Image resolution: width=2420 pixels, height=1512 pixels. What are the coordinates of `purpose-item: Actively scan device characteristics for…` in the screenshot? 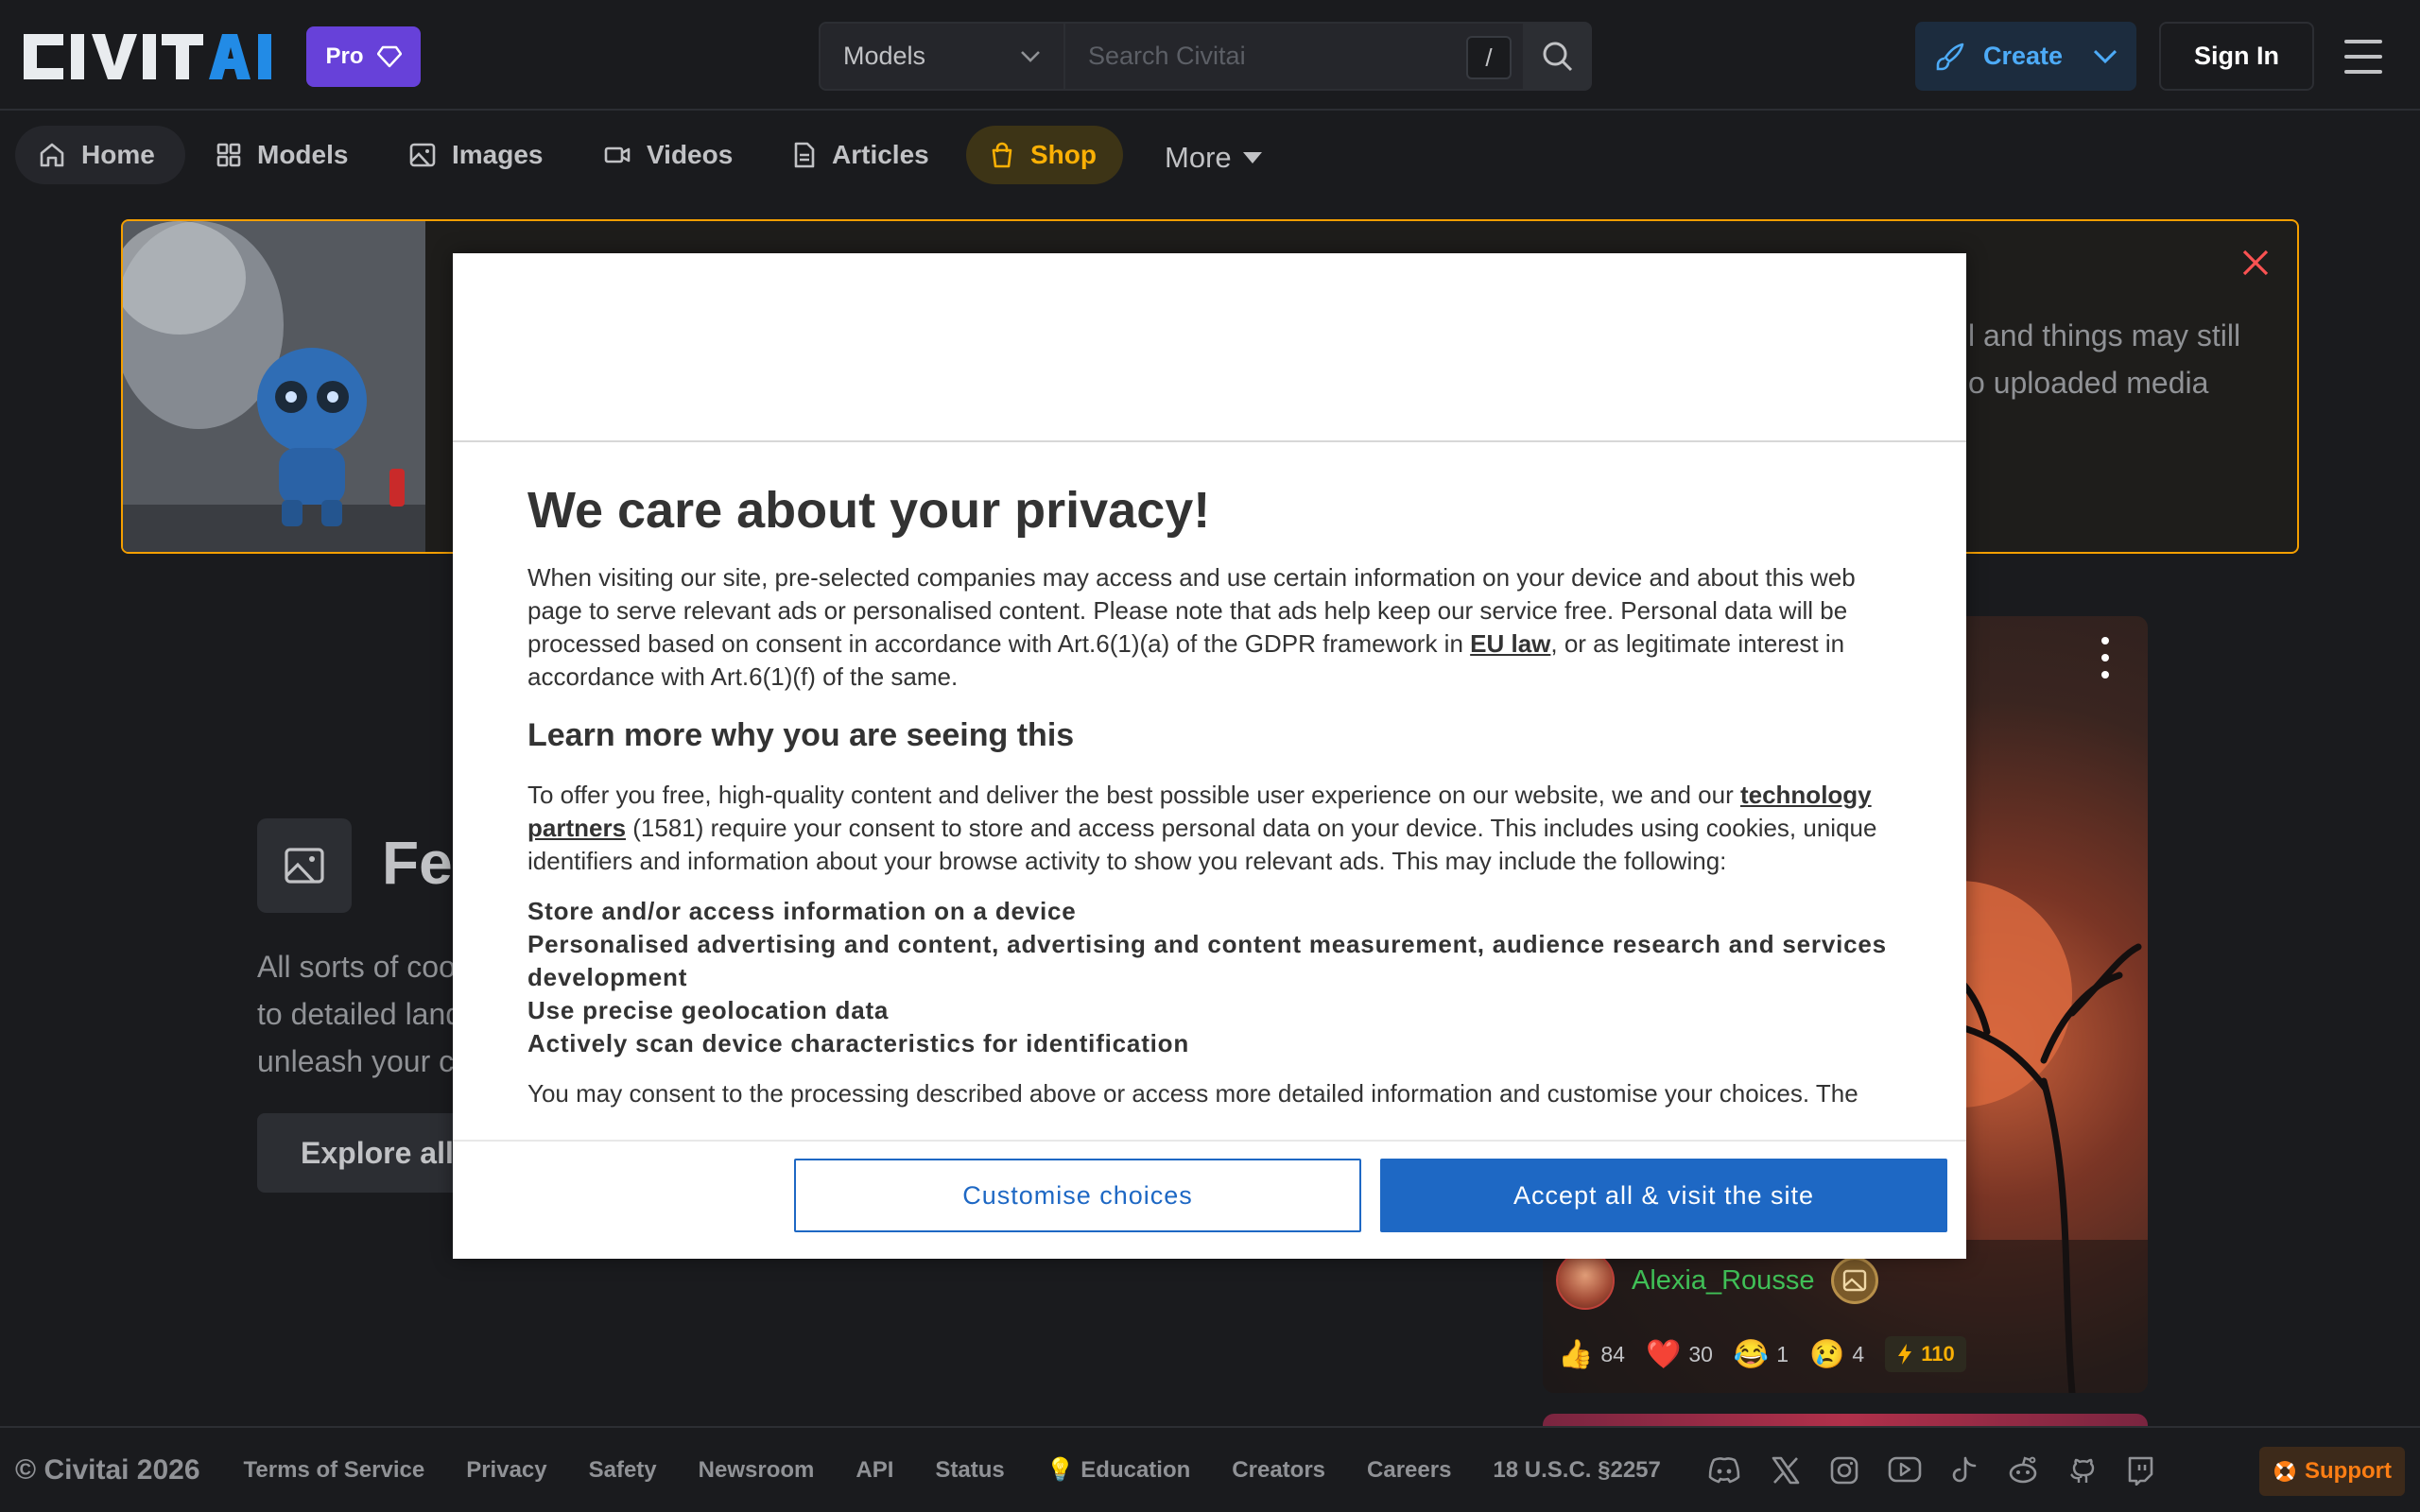 It's located at (858, 1043).